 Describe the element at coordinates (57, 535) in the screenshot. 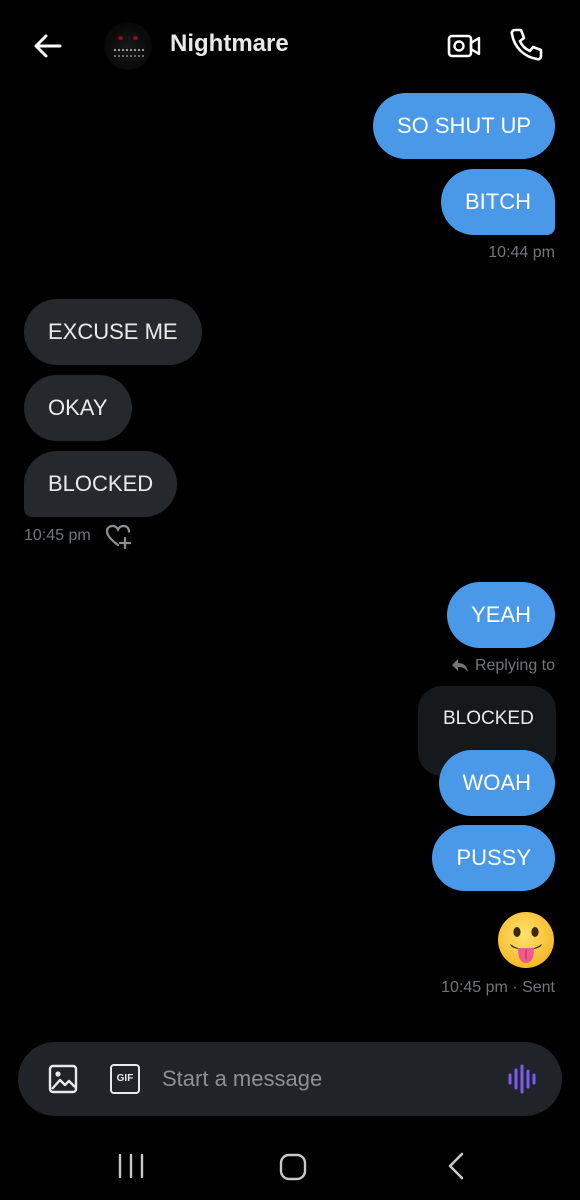

I see `message-timestamp: 10:45 pm` at that location.